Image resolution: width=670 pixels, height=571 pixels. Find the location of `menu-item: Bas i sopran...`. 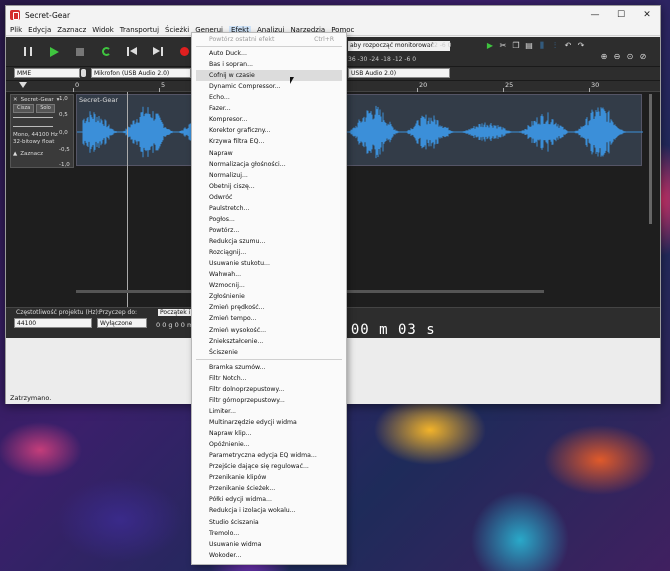

menu-item: Bas i sopran... is located at coordinates (231, 64).